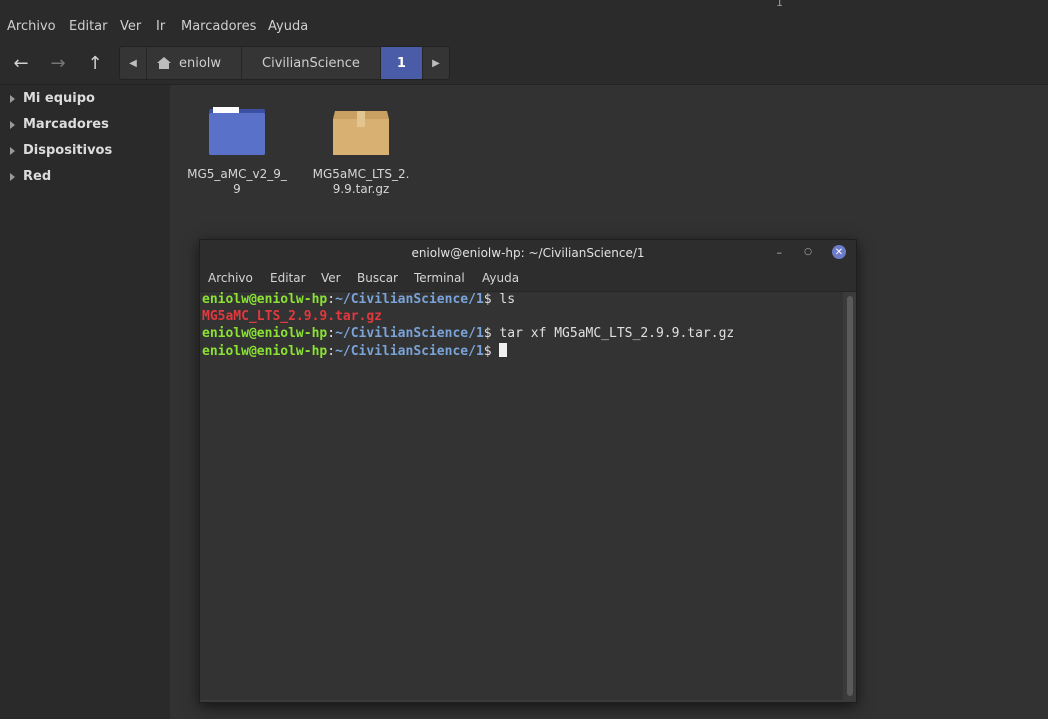 The image size is (1048, 719). Describe the element at coordinates (361, 133) in the screenshot. I see `archive-icon` at that location.